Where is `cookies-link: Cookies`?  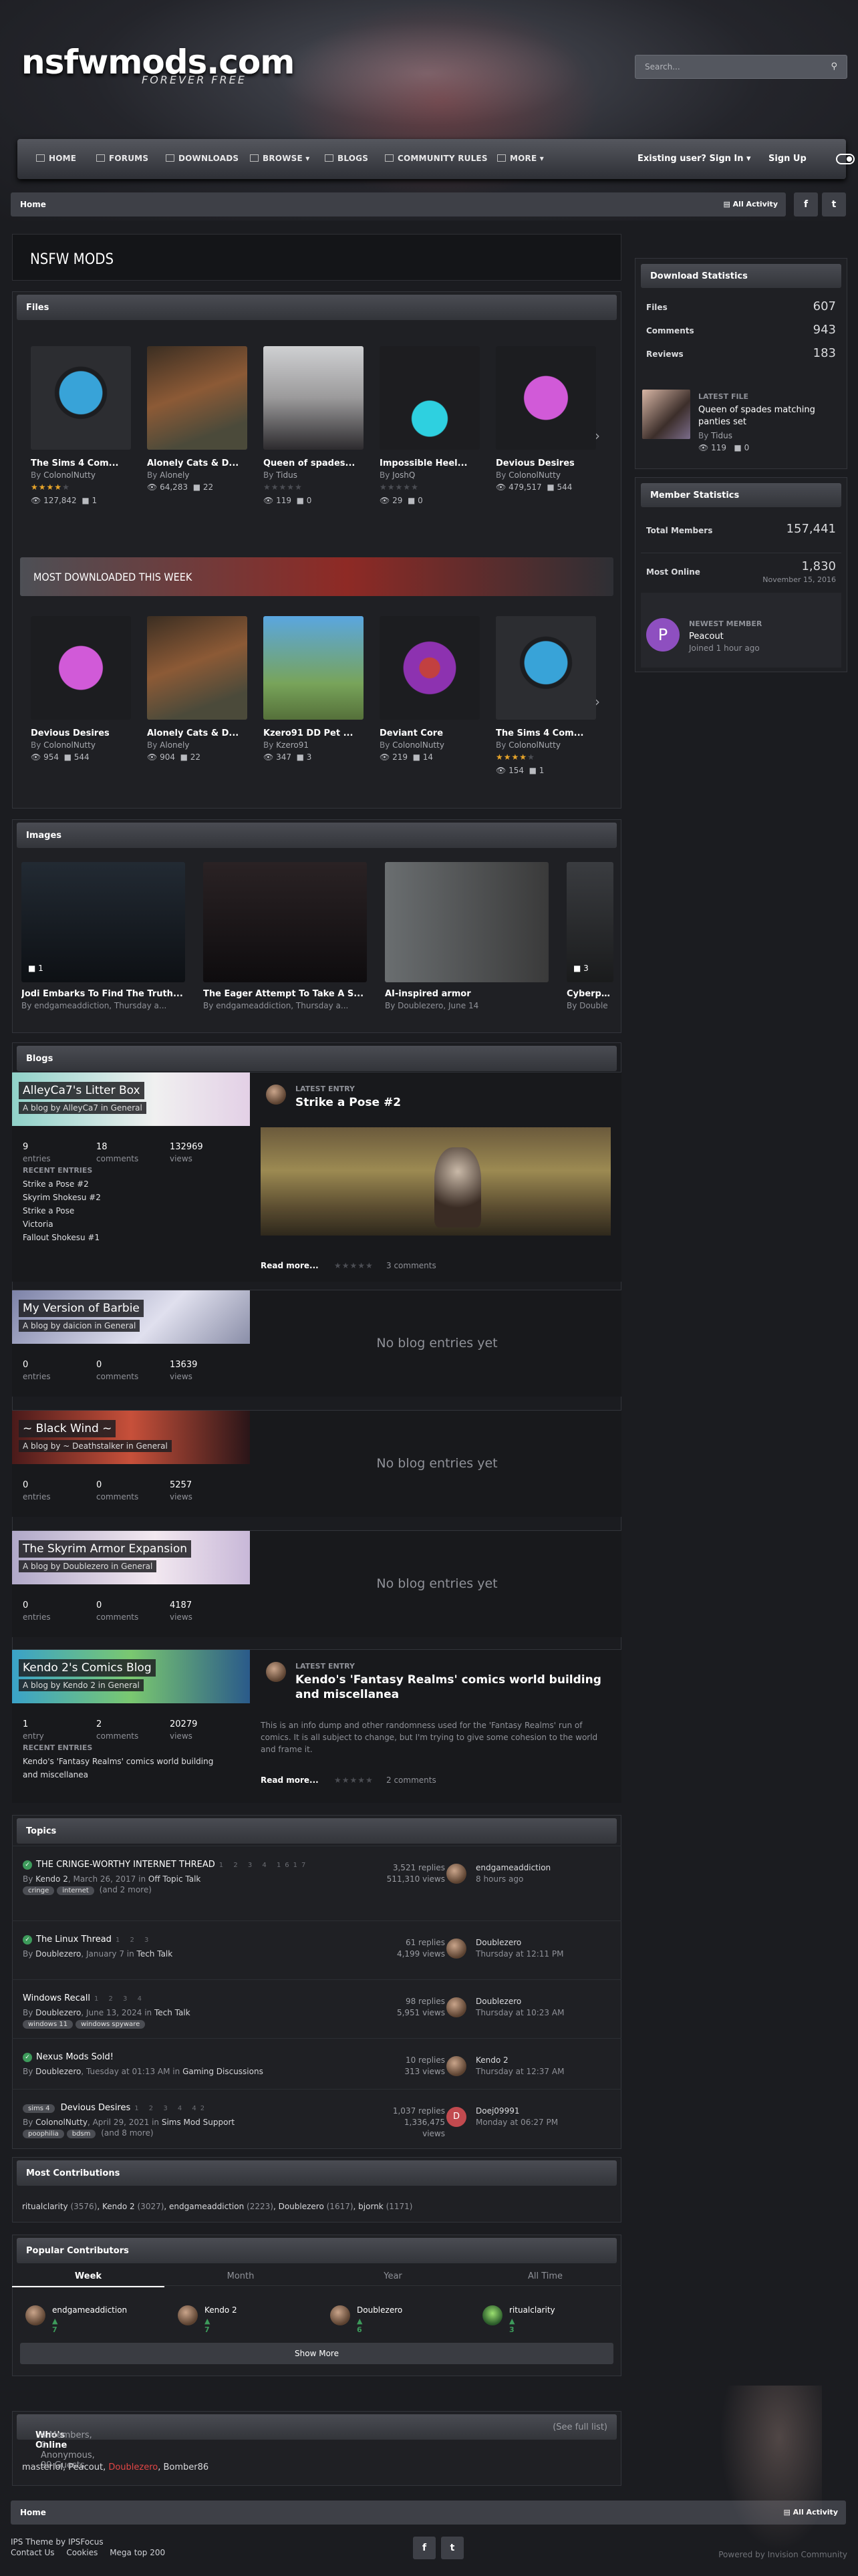
cookies-link: Cookies is located at coordinates (82, 2552).